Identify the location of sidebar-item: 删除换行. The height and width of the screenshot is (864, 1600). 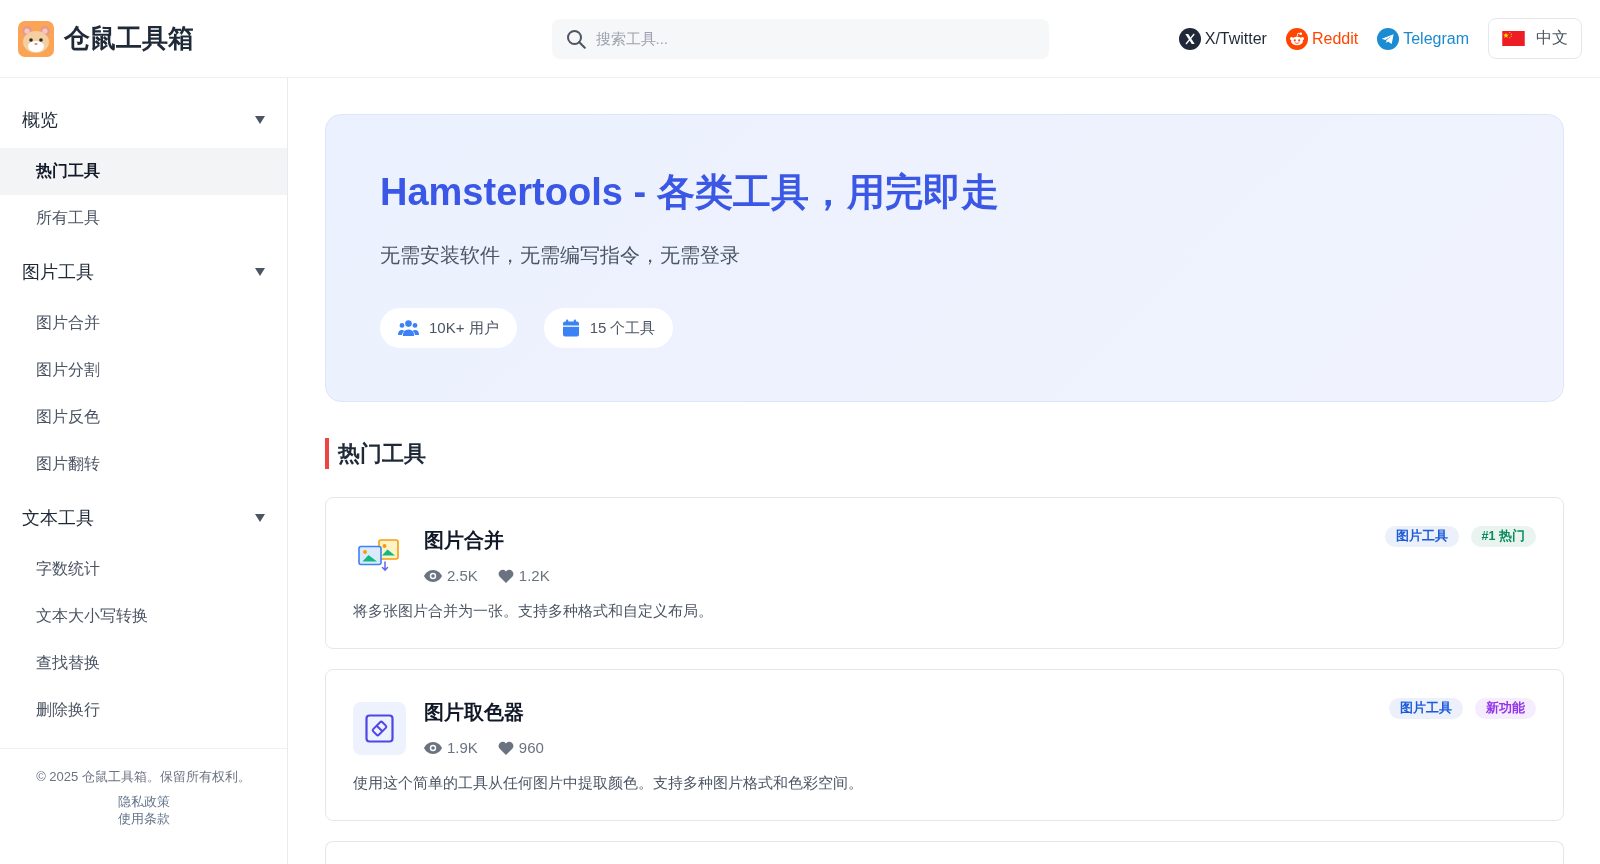
(143, 710).